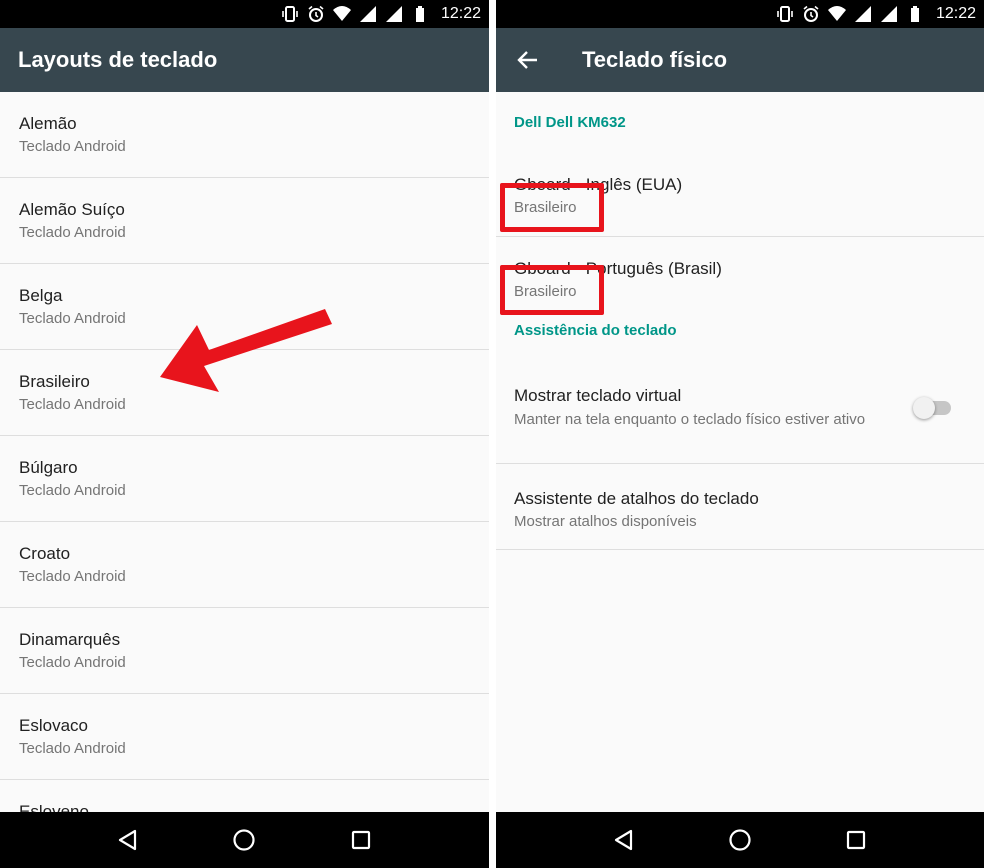 This screenshot has width=984, height=868. What do you see at coordinates (244, 135) in the screenshot?
I see `list-item-alemao: Alemão Teclado Android` at bounding box center [244, 135].